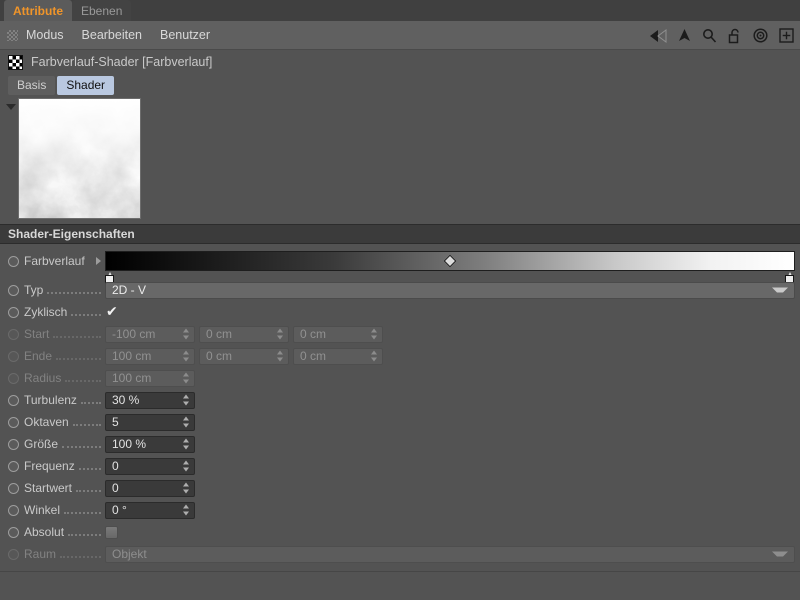  Describe the element at coordinates (735, 36) in the screenshot. I see `unlock-padlock-icon` at that location.